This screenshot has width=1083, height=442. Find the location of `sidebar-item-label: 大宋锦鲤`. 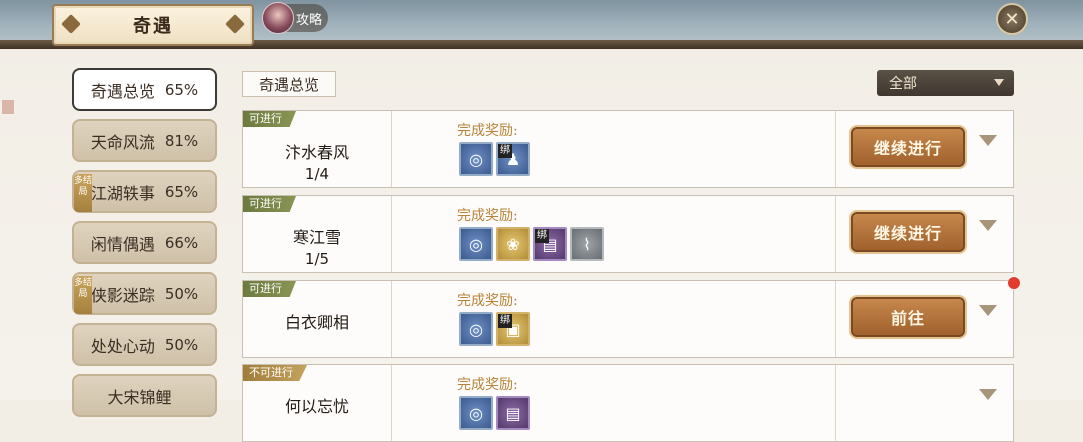

sidebar-item-label: 大宋锦鲤 is located at coordinates (139, 397).